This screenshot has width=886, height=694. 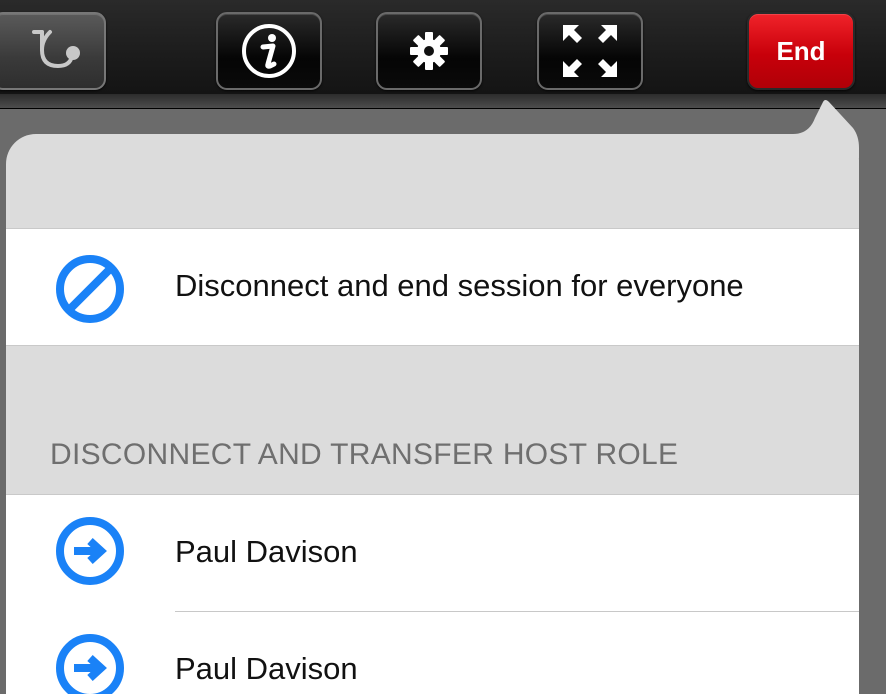 I want to click on info-button, so click(x=269, y=51).